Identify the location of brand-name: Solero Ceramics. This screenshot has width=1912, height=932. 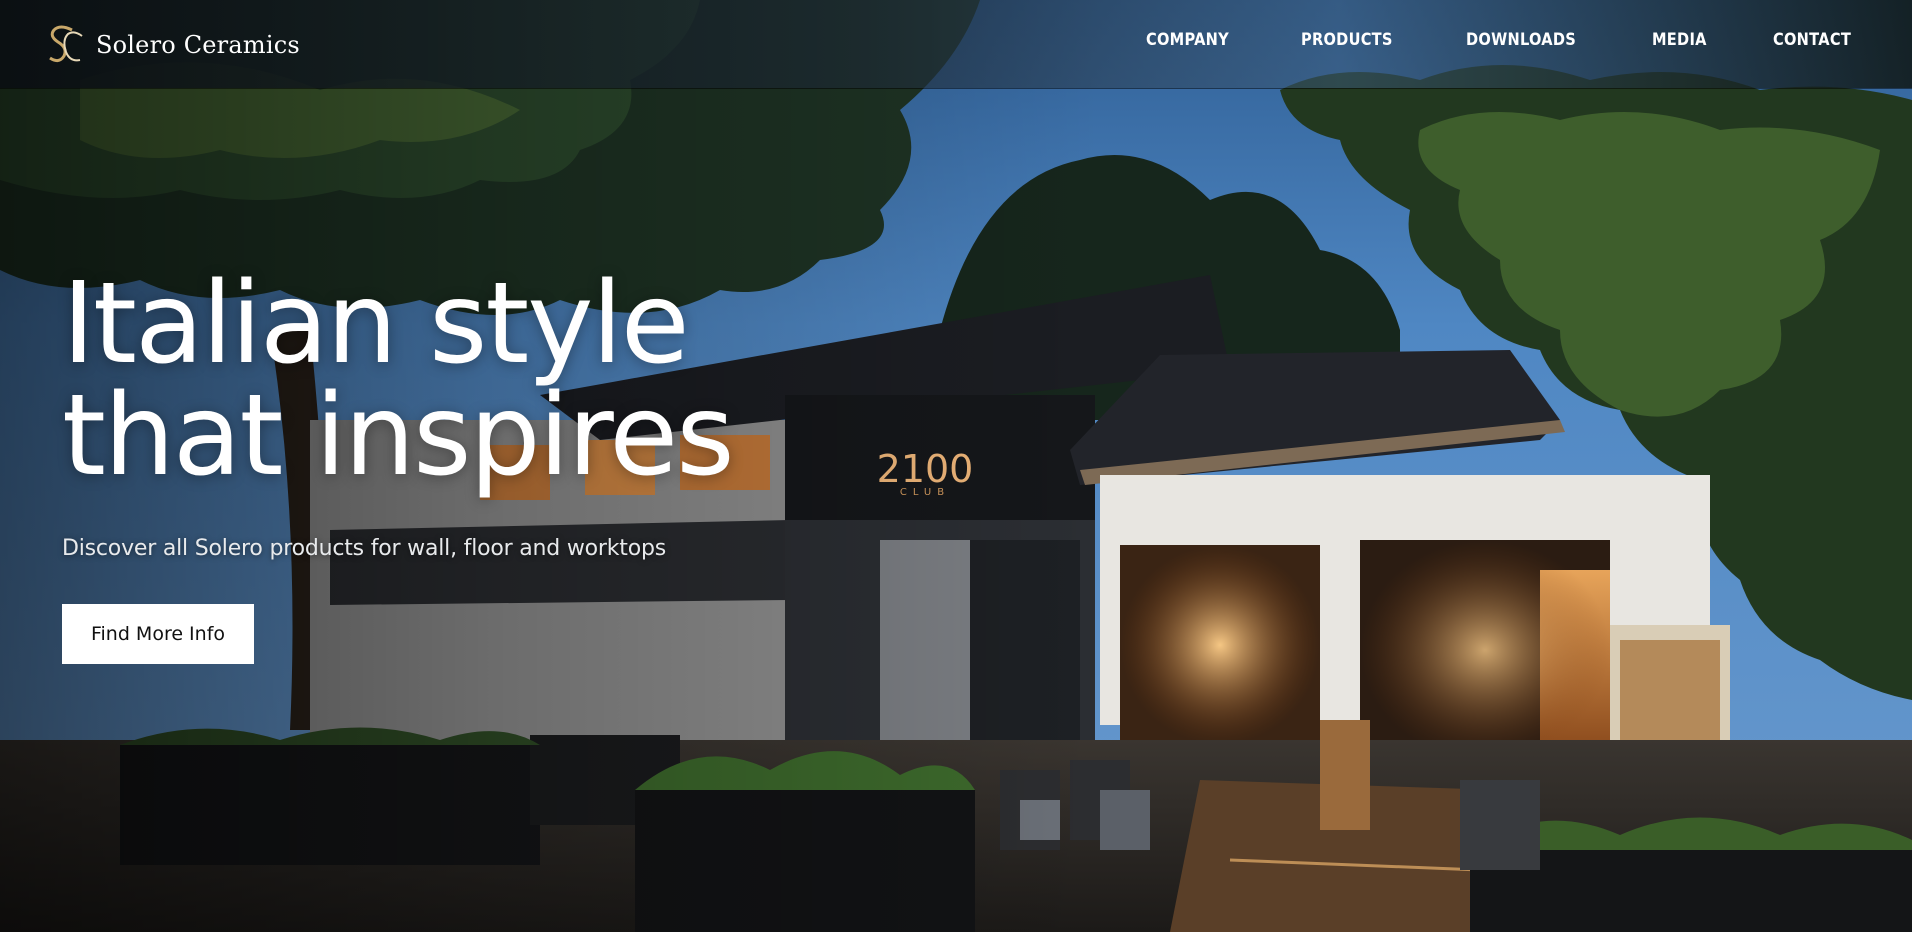
(198, 45).